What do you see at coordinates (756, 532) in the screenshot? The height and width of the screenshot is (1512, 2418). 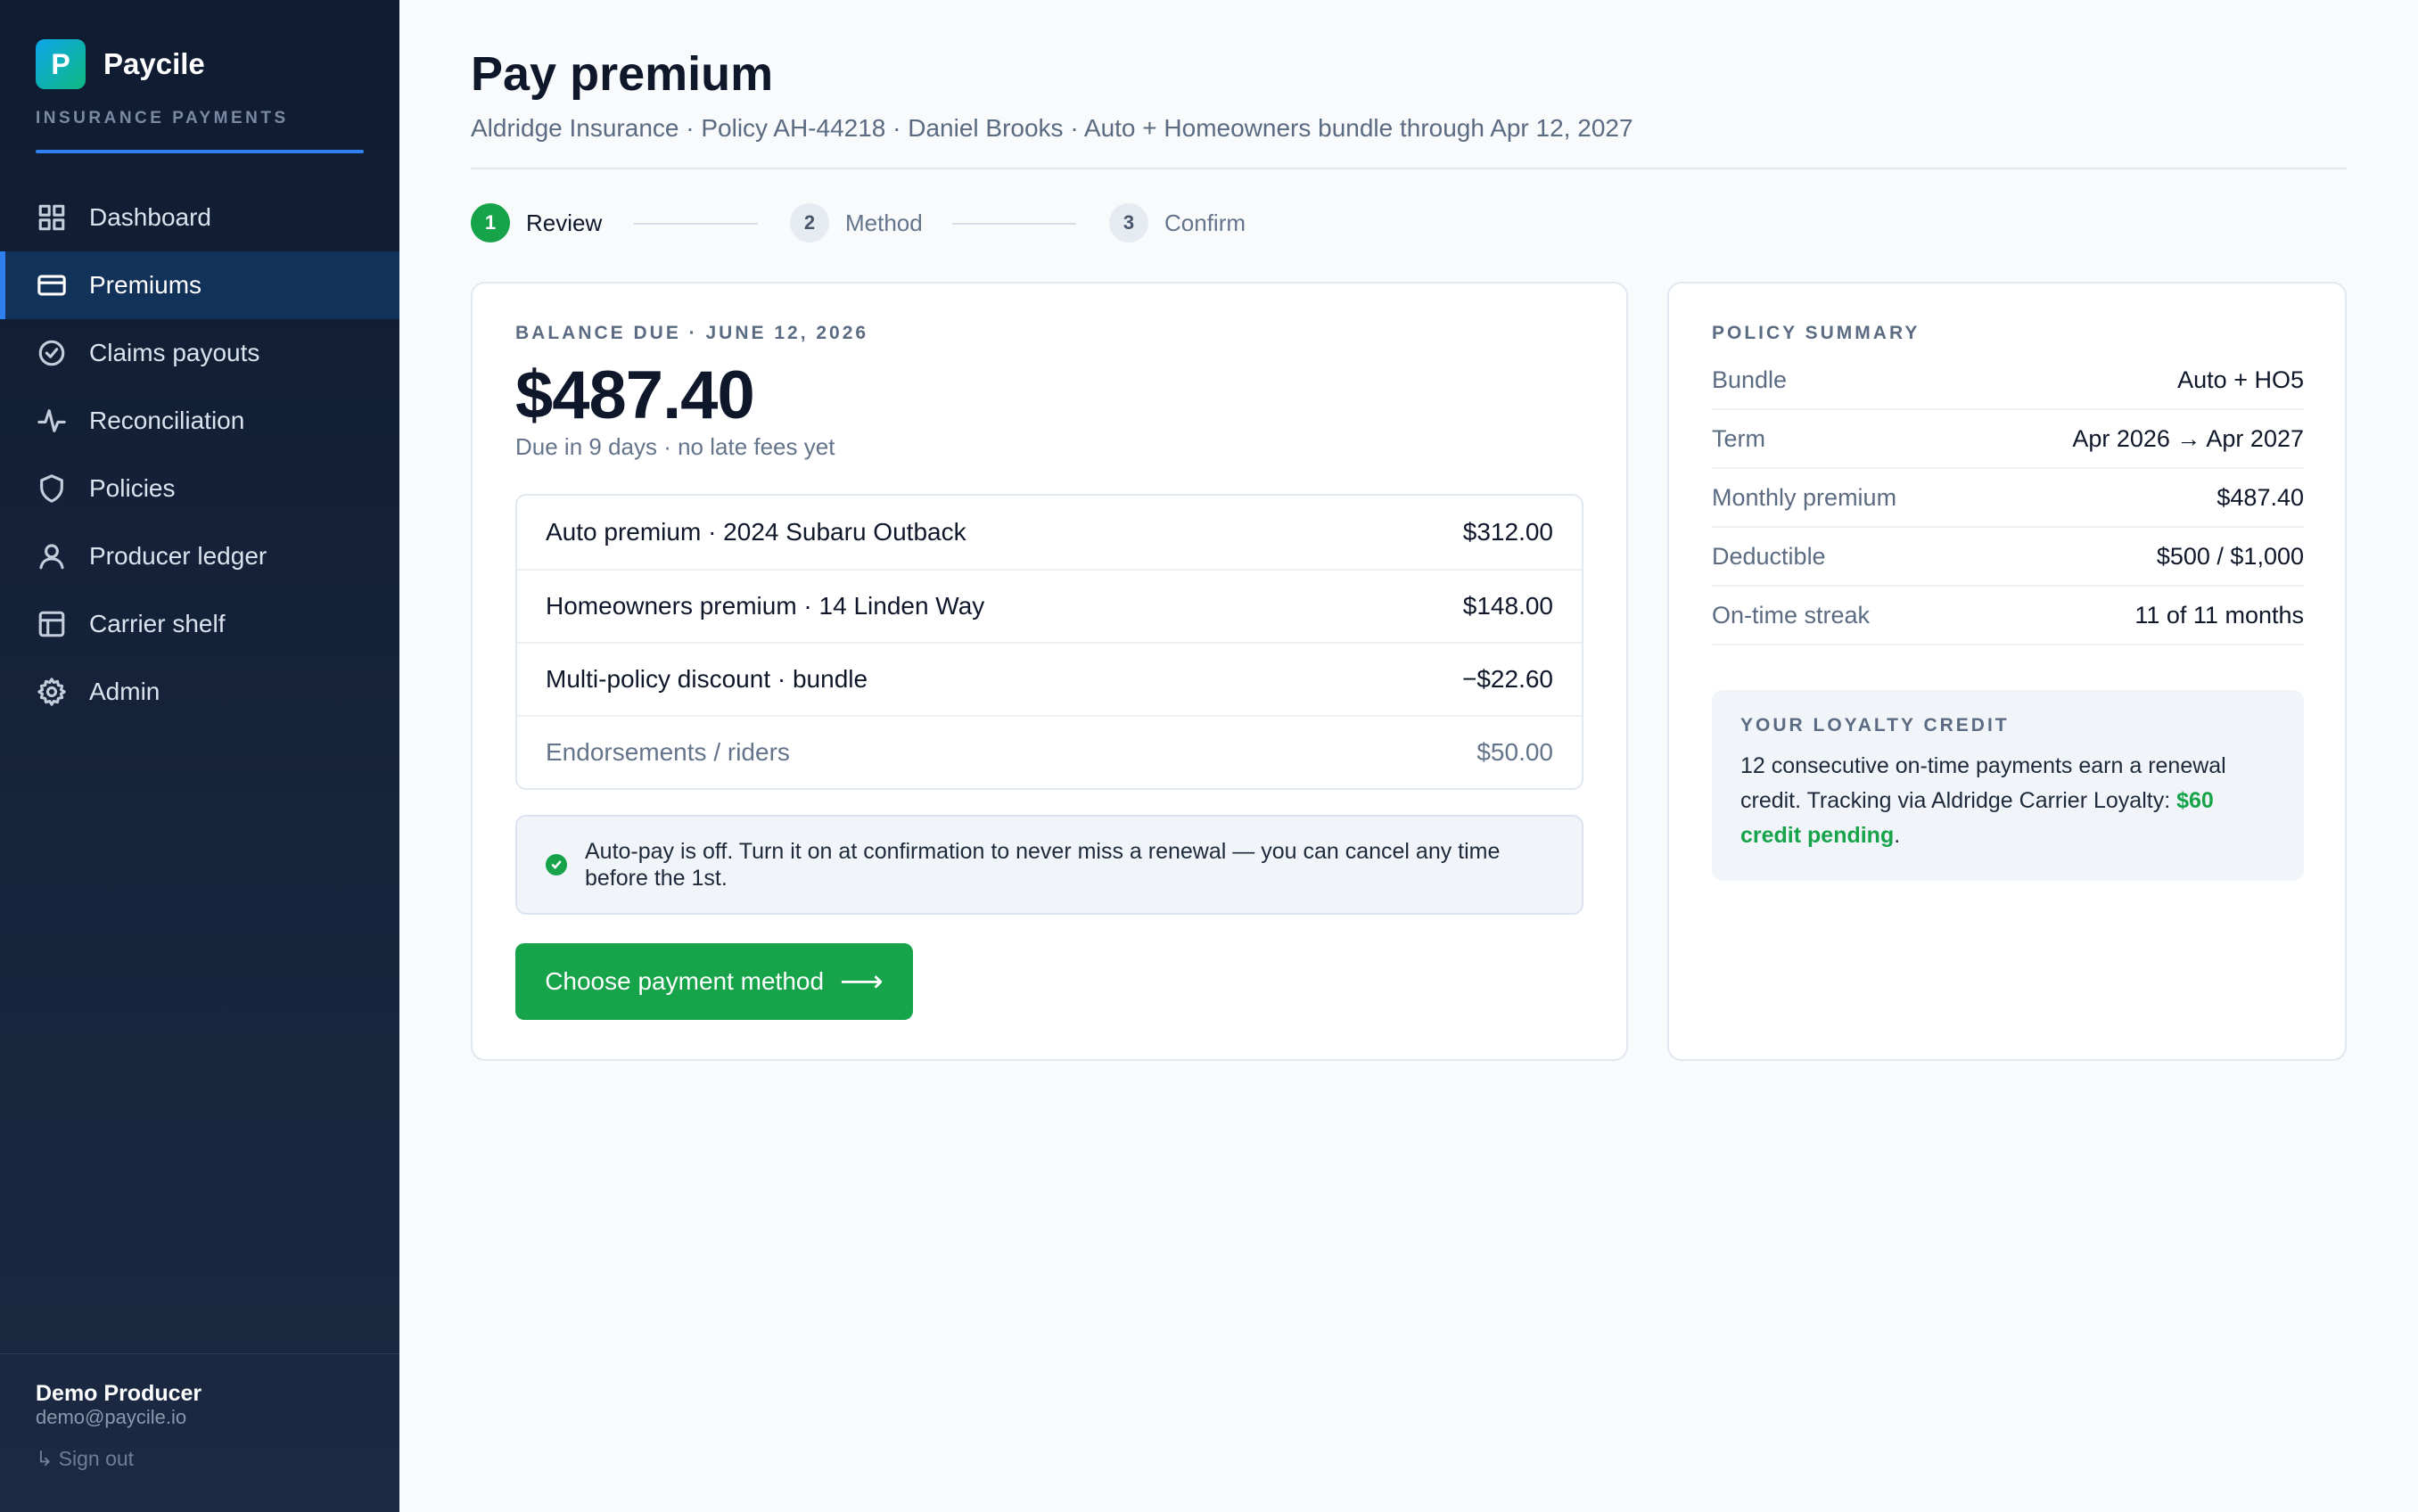 I see `line-item-label: Auto premium · 2024 Subaru Outback` at bounding box center [756, 532].